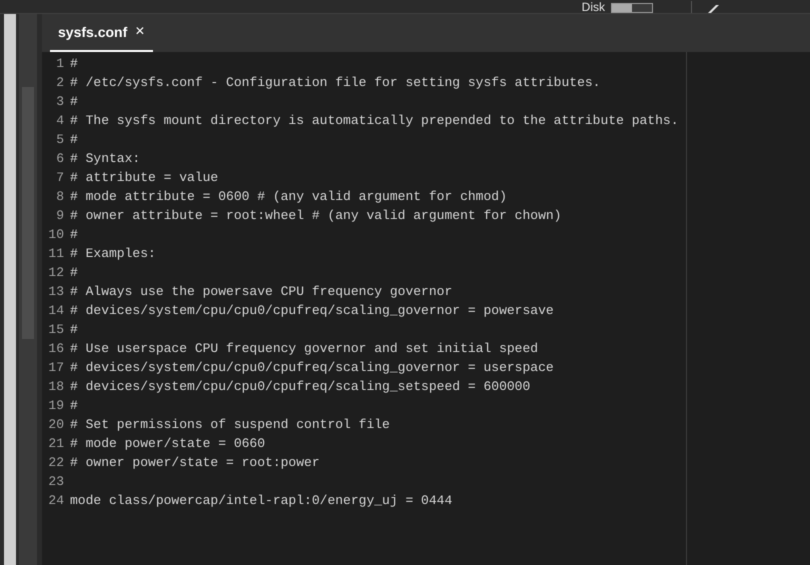  Describe the element at coordinates (261, 501) in the screenshot. I see `code-line: mode class/powercap/intel-rapl:0/energy_uj = 0444` at that location.